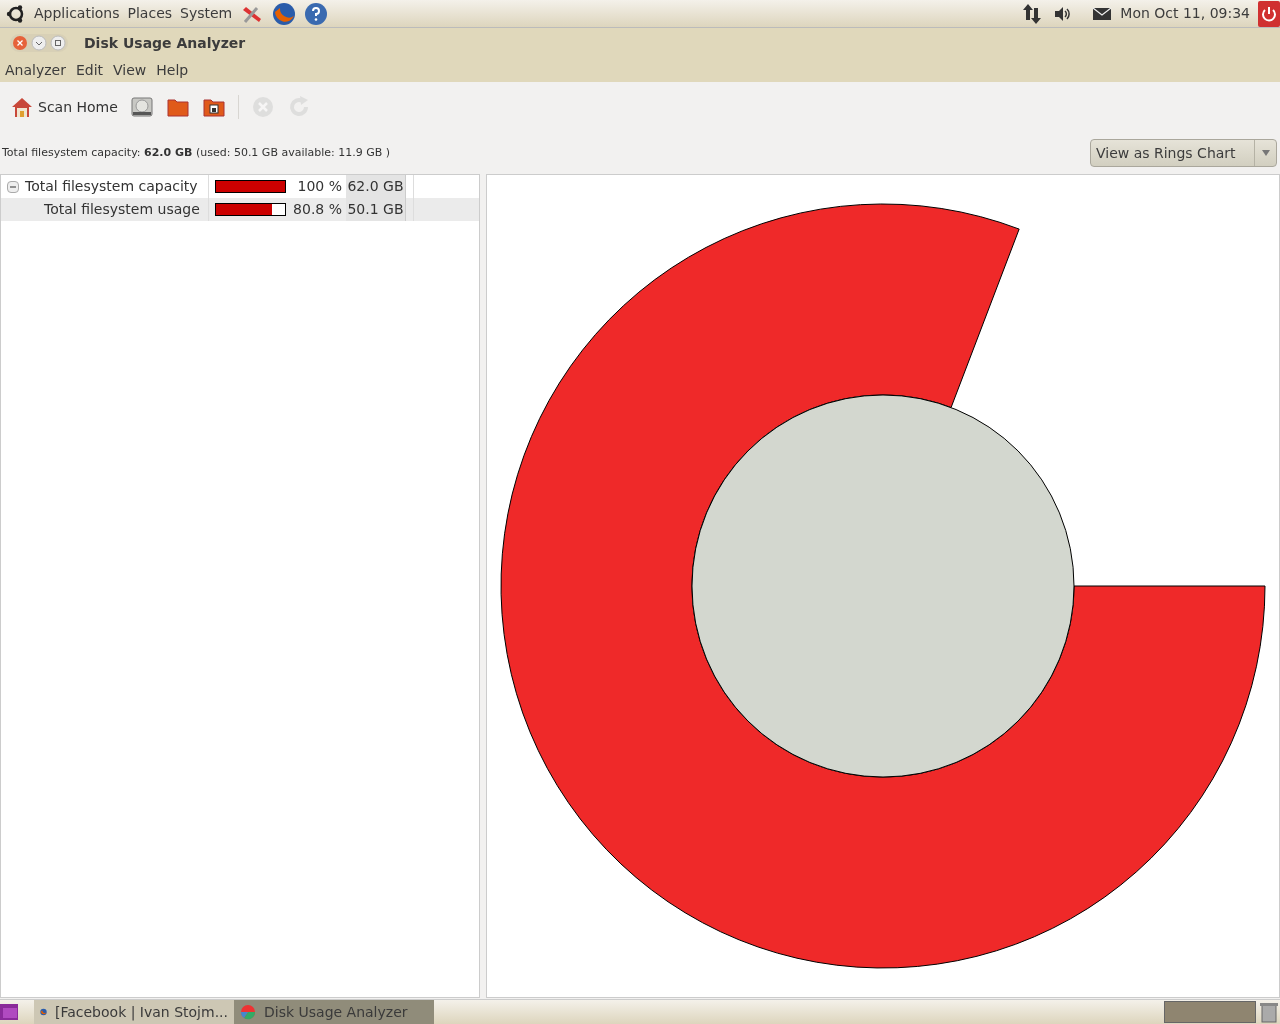 The width and height of the screenshot is (1280, 1024). What do you see at coordinates (1265, 153) in the screenshot?
I see `dropdown-arrow-icon` at bounding box center [1265, 153].